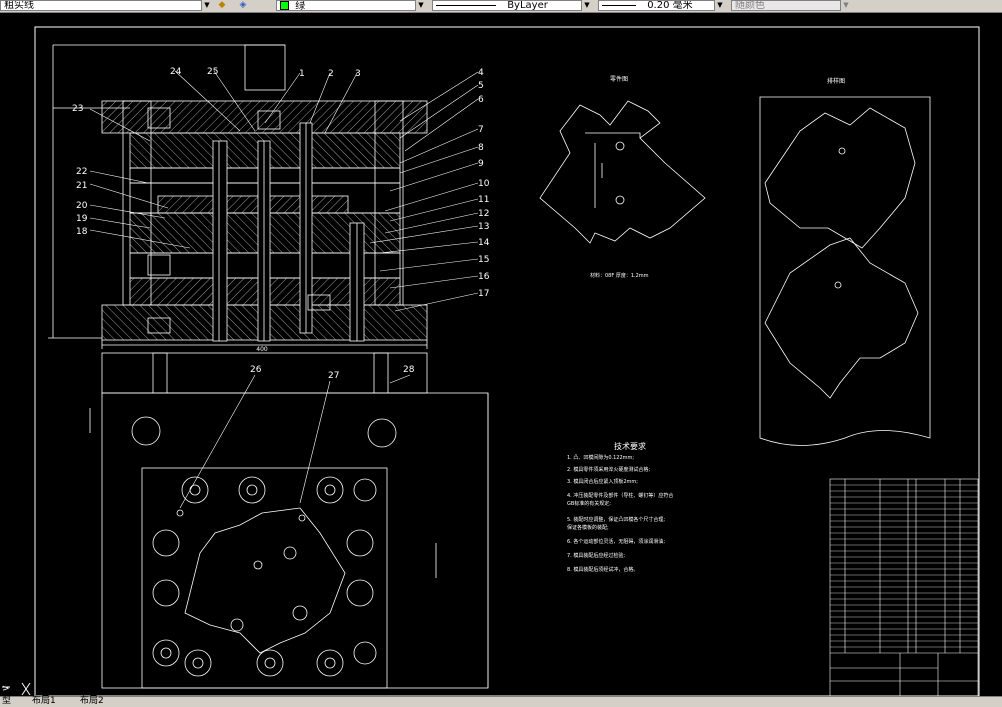 Image resolution: width=1002 pixels, height=707 pixels. I want to click on tech-item: 5. 装配时应调整，保证凸凹模各个尺寸合理;, so click(616, 519).